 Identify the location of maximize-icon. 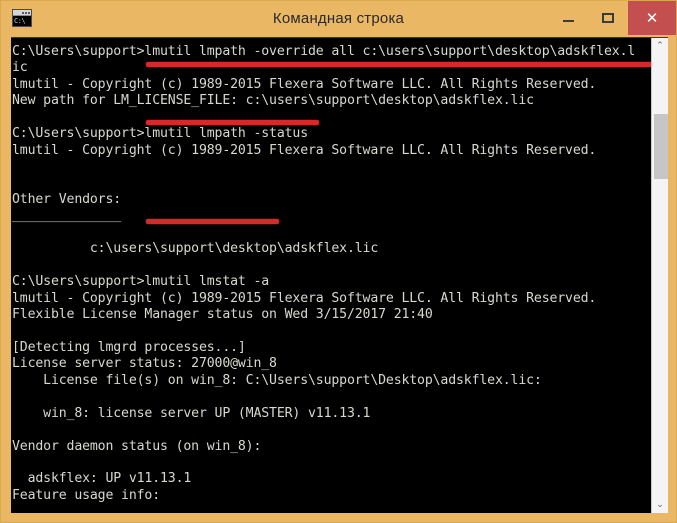
(608, 18).